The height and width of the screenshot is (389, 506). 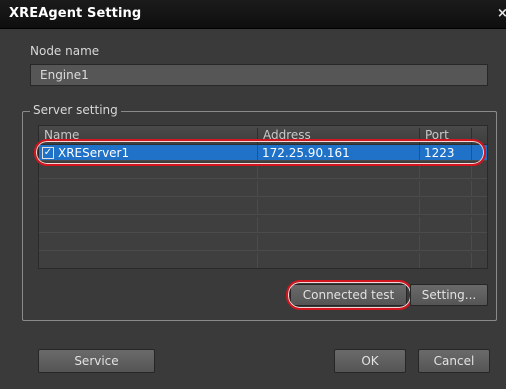 I want to click on node-name-input, so click(x=259, y=75).